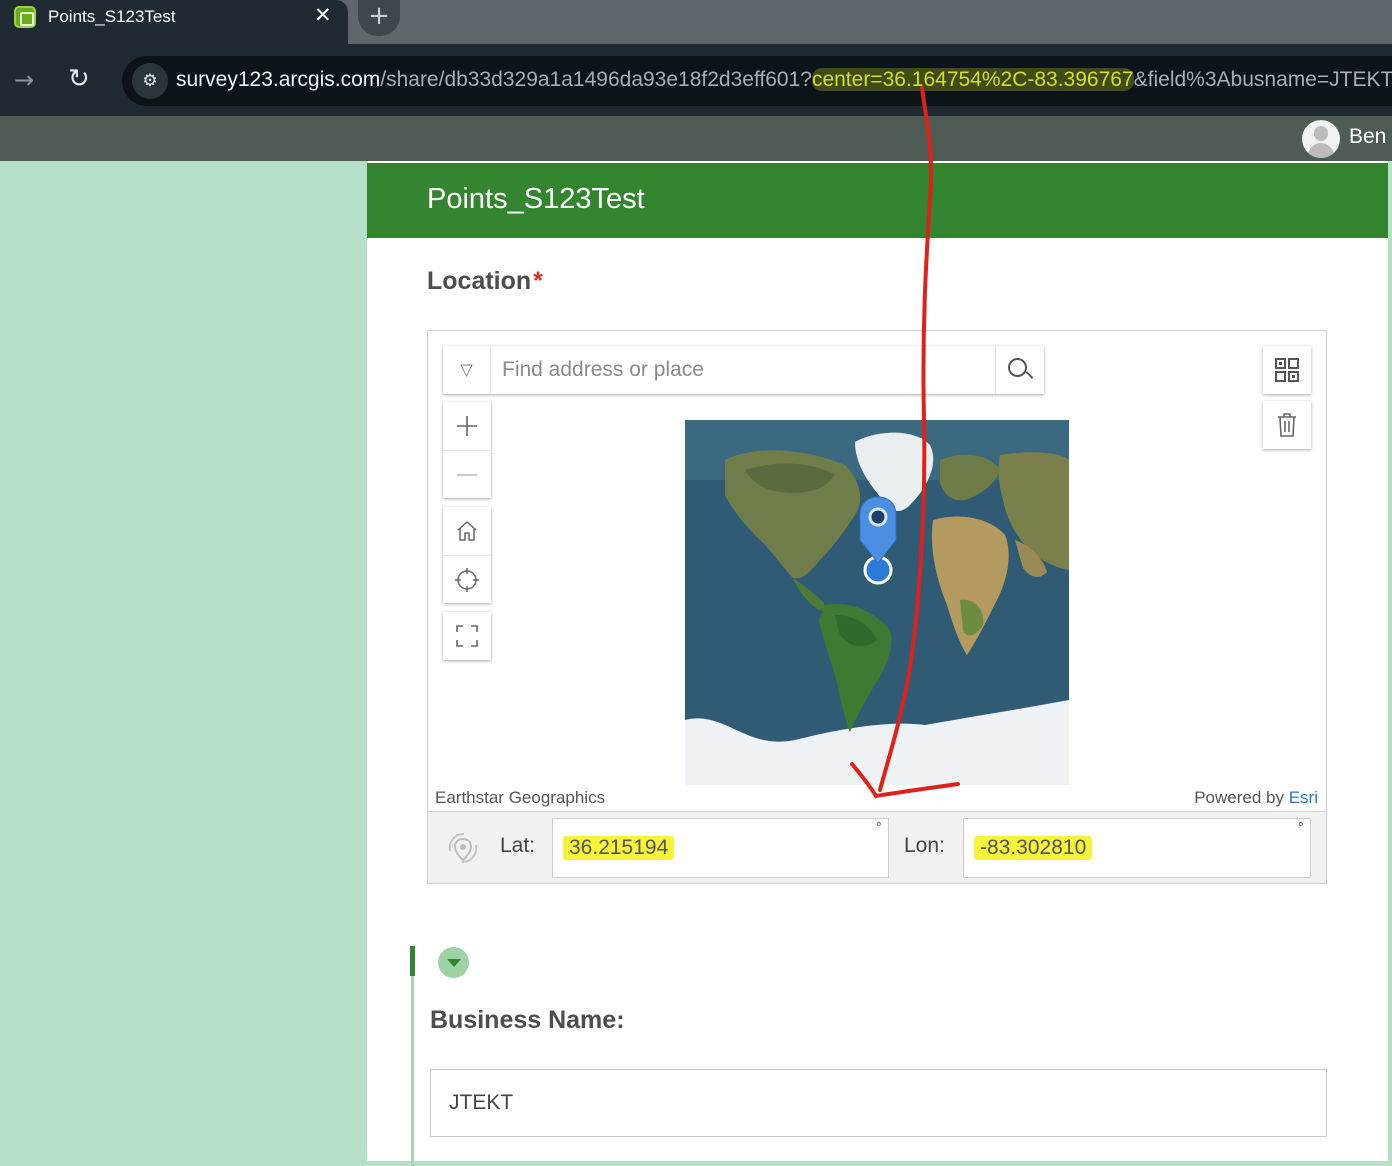 Image resolution: width=1392 pixels, height=1166 pixels. Describe the element at coordinates (972, 79) in the screenshot. I see `url-center-param: center=36.164754%2C-83.396767` at that location.